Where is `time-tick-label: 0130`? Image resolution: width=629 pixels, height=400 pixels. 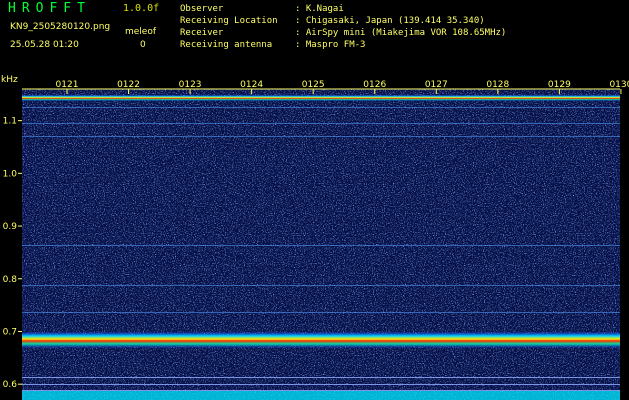 time-tick-label: 0130 is located at coordinates (619, 85).